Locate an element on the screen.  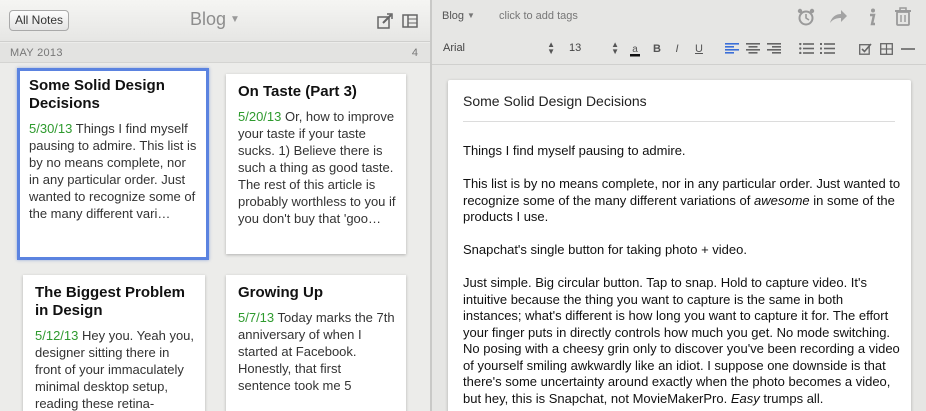
note-card-title: The Biggest Problem in Design is located at coordinates (110, 301).